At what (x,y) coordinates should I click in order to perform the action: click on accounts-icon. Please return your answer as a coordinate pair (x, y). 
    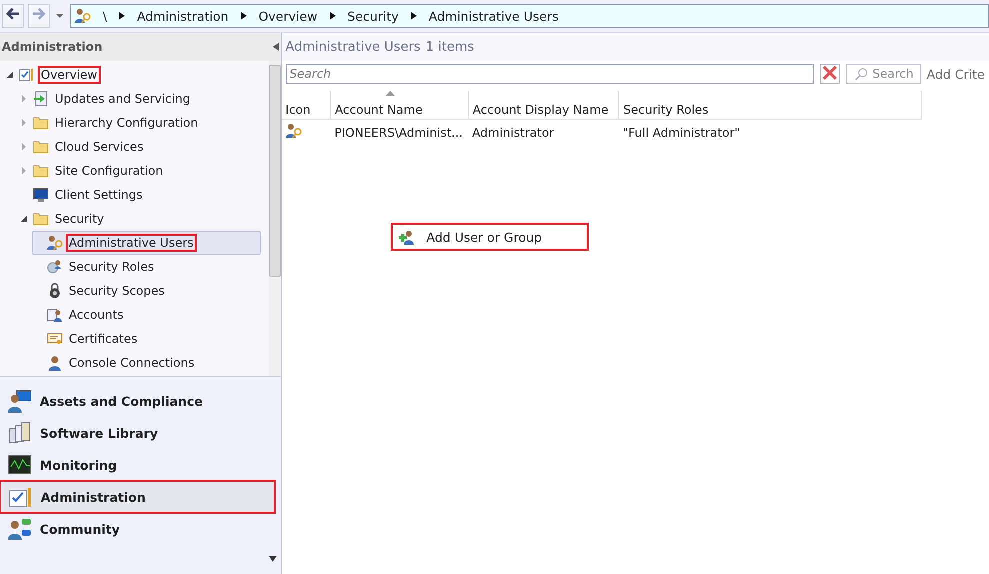
    Looking at the image, I should click on (55, 315).